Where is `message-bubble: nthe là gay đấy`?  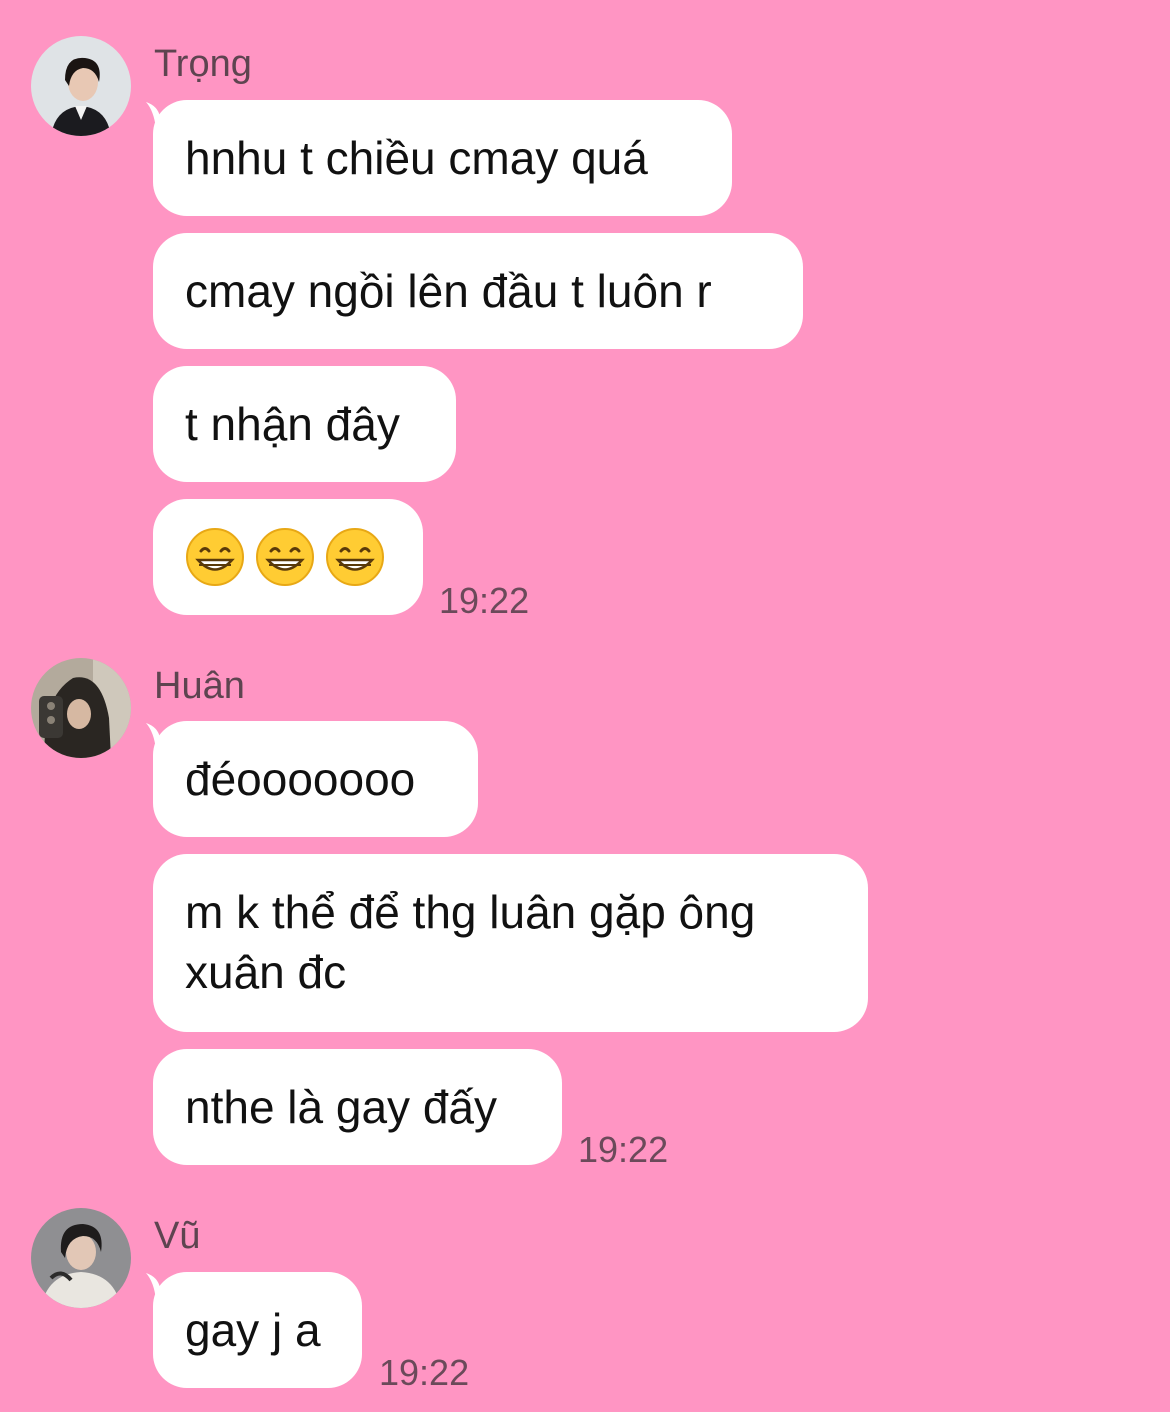
message-bubble: nthe là gay đấy is located at coordinates (357, 1107).